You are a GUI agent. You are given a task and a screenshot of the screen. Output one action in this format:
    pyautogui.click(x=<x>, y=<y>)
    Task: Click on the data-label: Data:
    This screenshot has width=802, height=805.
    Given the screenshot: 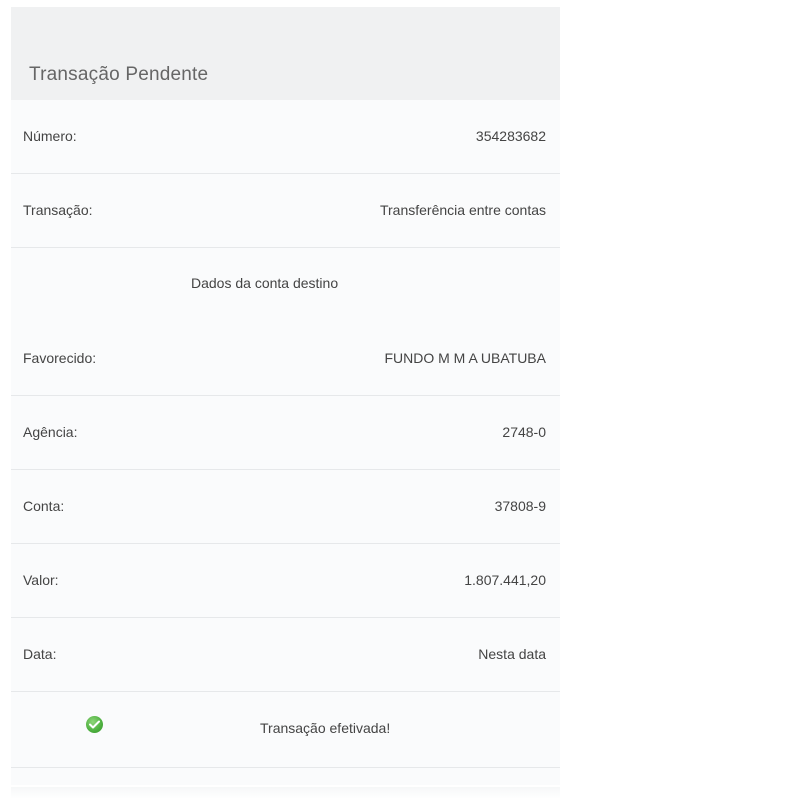 What is the action you would take?
    pyautogui.click(x=40, y=654)
    